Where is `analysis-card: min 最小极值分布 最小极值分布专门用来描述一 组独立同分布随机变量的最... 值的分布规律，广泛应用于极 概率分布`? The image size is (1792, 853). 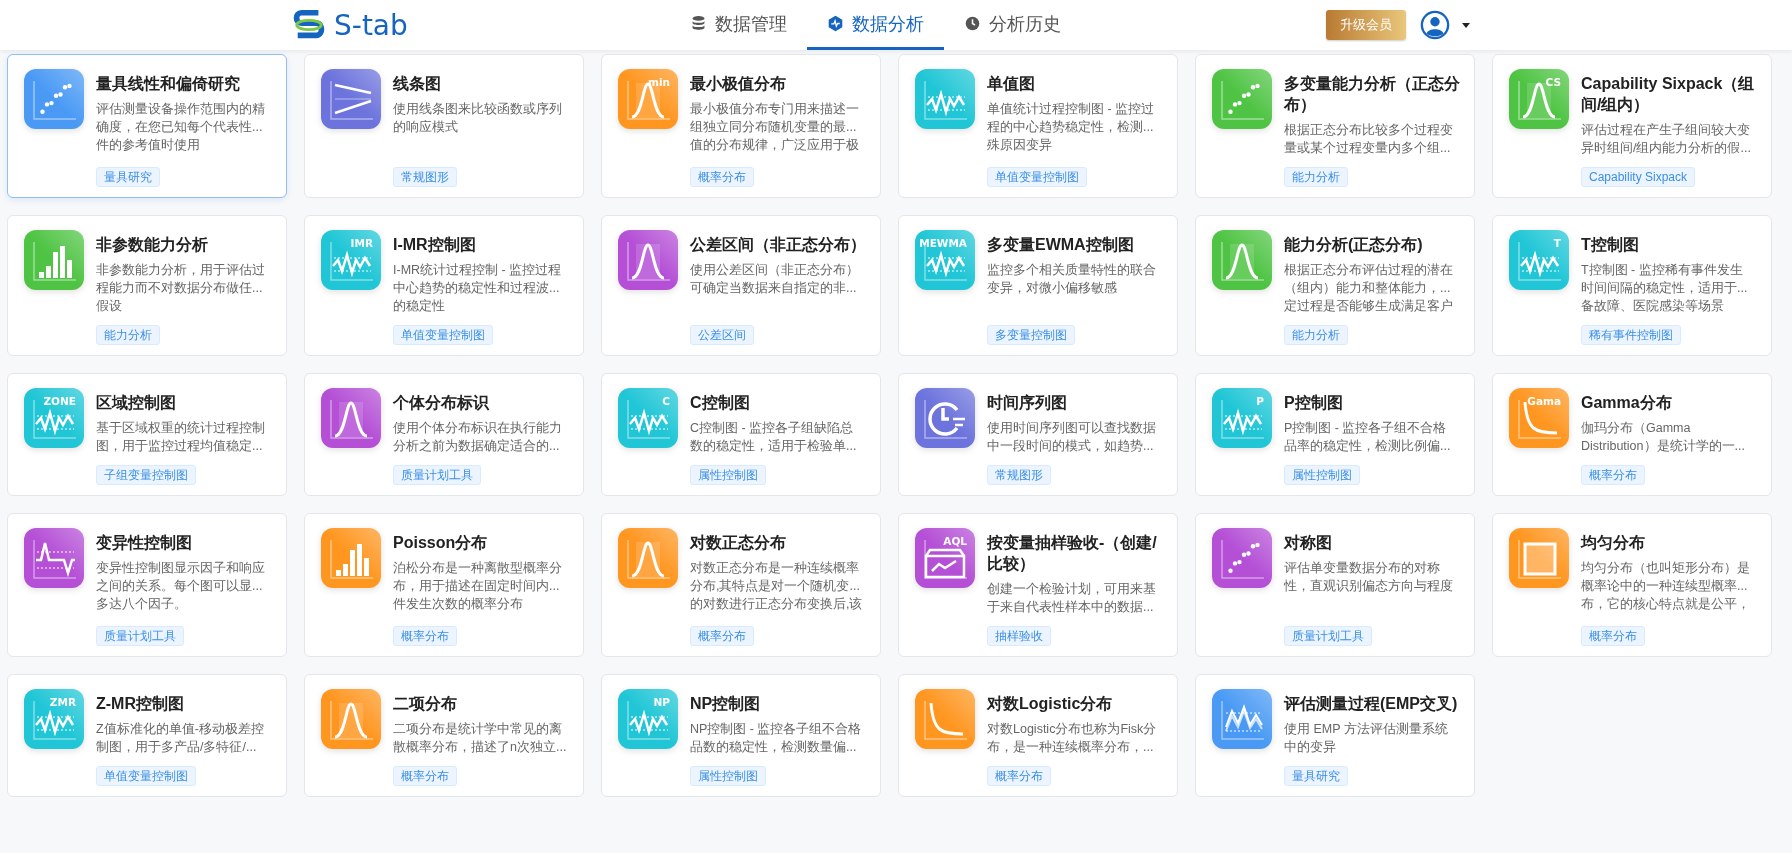 analysis-card: min 最小极值分布 最小极值分布专门用来描述一 组独立同分布随机变量的最... 值的分布规律，广泛应用于极 概率分布 is located at coordinates (741, 126).